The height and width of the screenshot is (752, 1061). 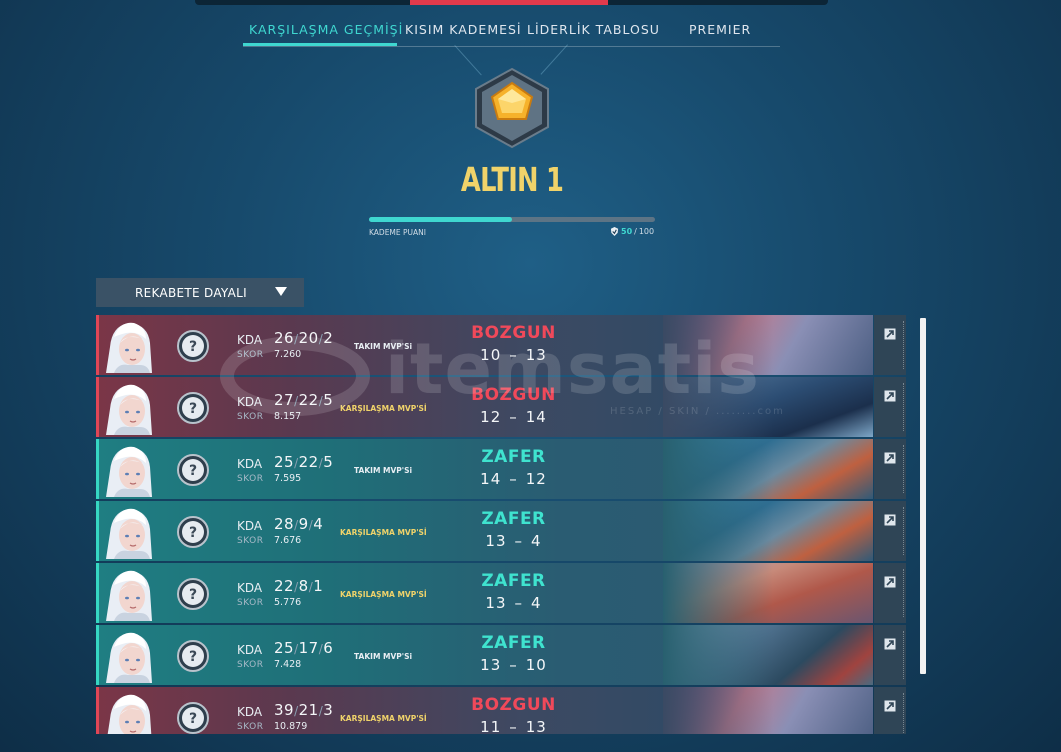 What do you see at coordinates (646, 231) in the screenshot?
I see `rank-rating-max: 100` at bounding box center [646, 231].